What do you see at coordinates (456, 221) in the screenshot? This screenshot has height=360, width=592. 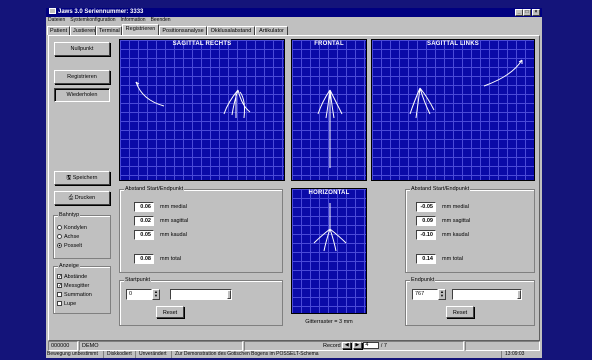 I see `sagittal-label-left: mm sagittal` at bounding box center [456, 221].